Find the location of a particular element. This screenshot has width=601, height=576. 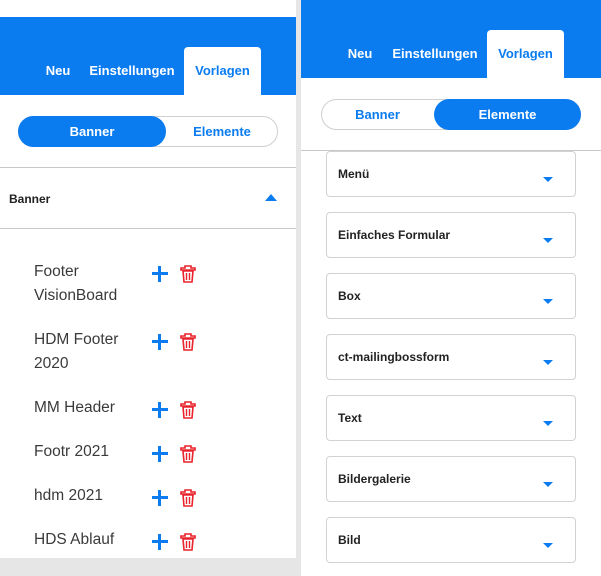

template-name: HDM Footer 2020 is located at coordinates (76, 351).